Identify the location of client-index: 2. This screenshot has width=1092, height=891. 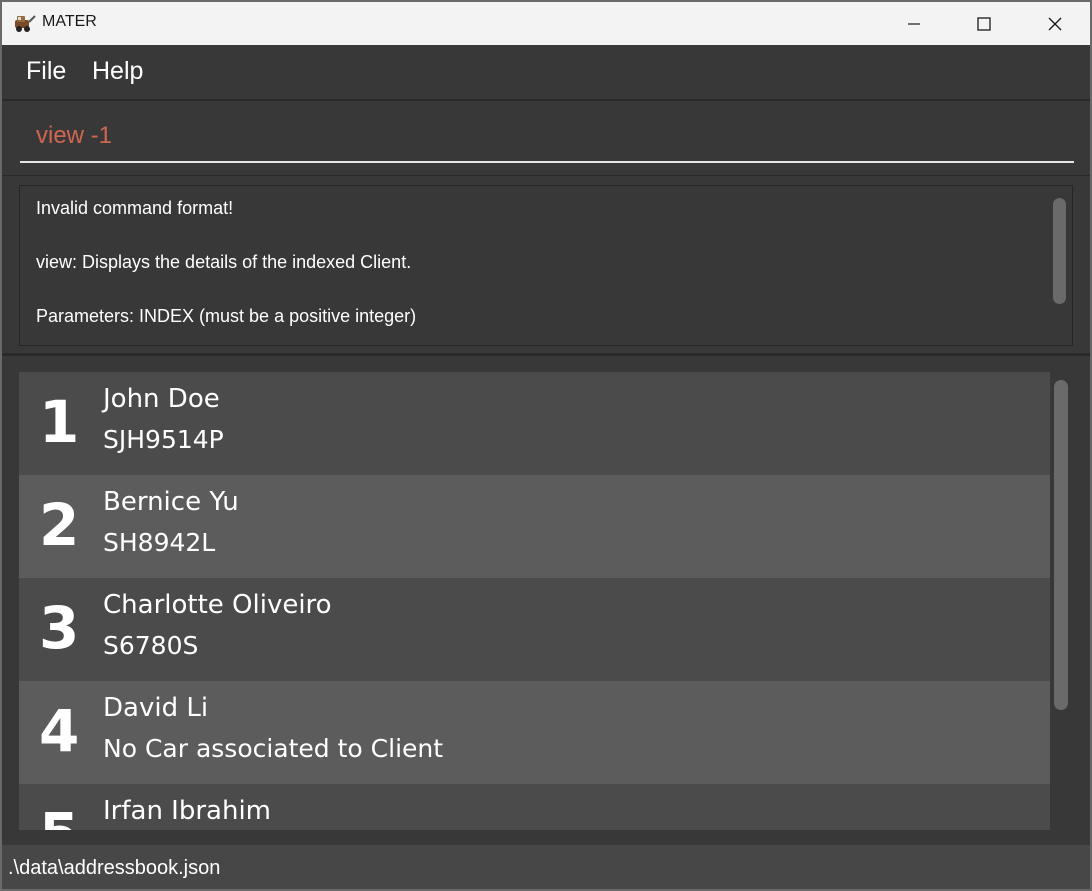
(59, 525).